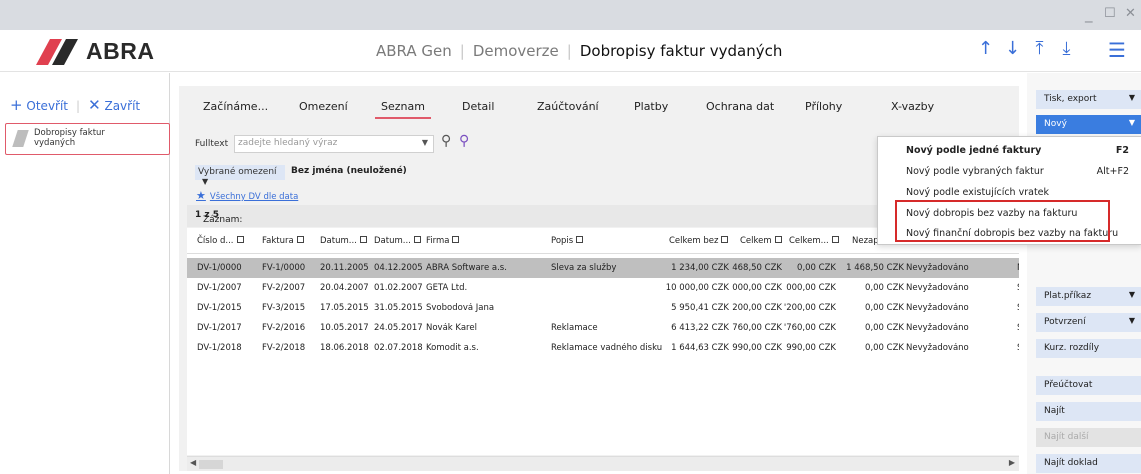  Describe the element at coordinates (567, 241) in the screenshot. I see `col-popis: Popis` at that location.